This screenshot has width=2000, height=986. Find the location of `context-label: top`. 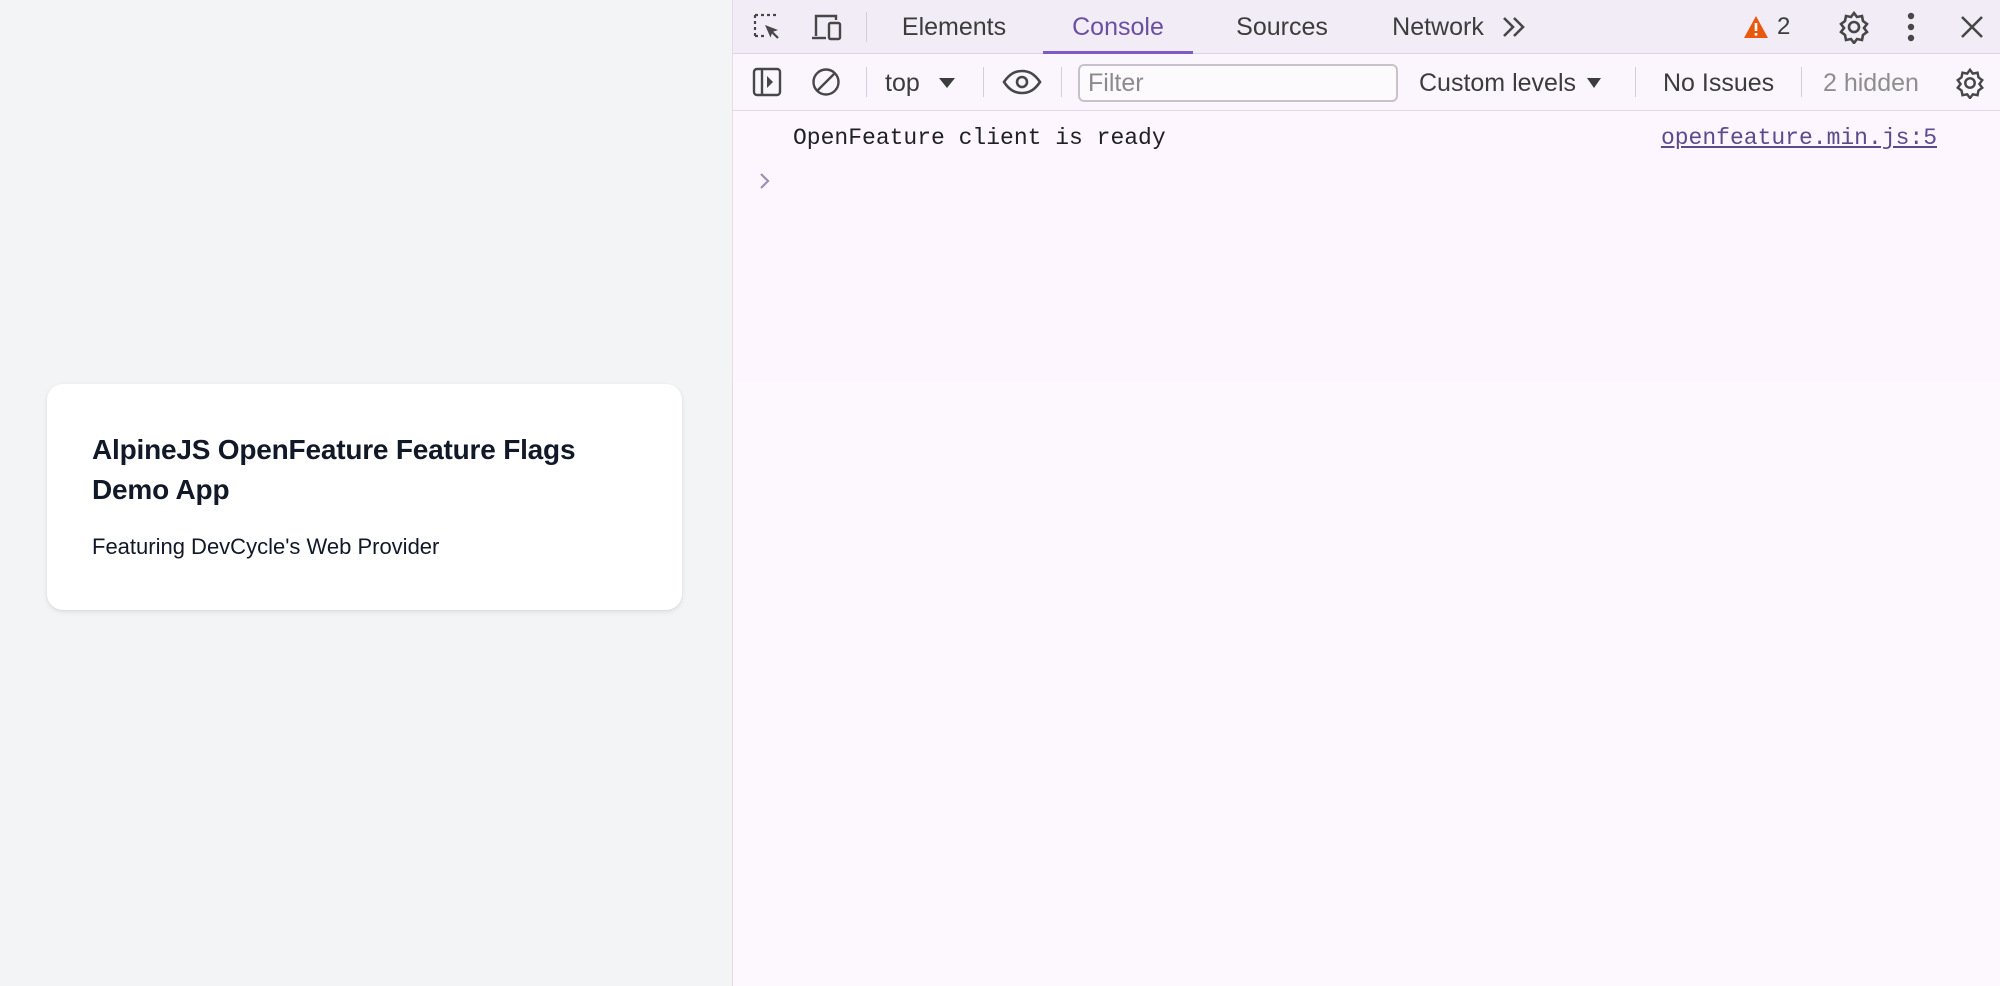

context-label: top is located at coordinates (902, 82).